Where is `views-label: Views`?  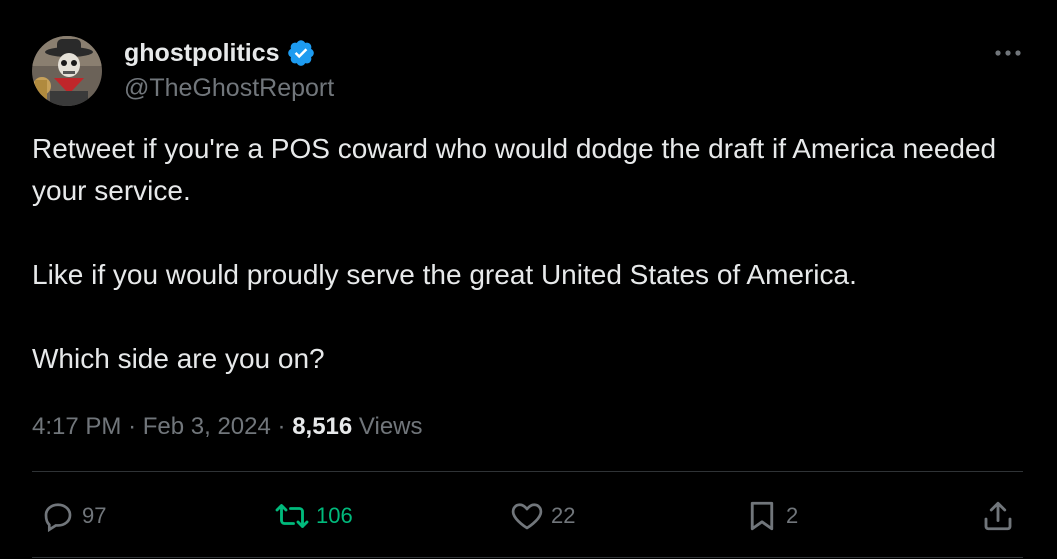
views-label: Views is located at coordinates (390, 426).